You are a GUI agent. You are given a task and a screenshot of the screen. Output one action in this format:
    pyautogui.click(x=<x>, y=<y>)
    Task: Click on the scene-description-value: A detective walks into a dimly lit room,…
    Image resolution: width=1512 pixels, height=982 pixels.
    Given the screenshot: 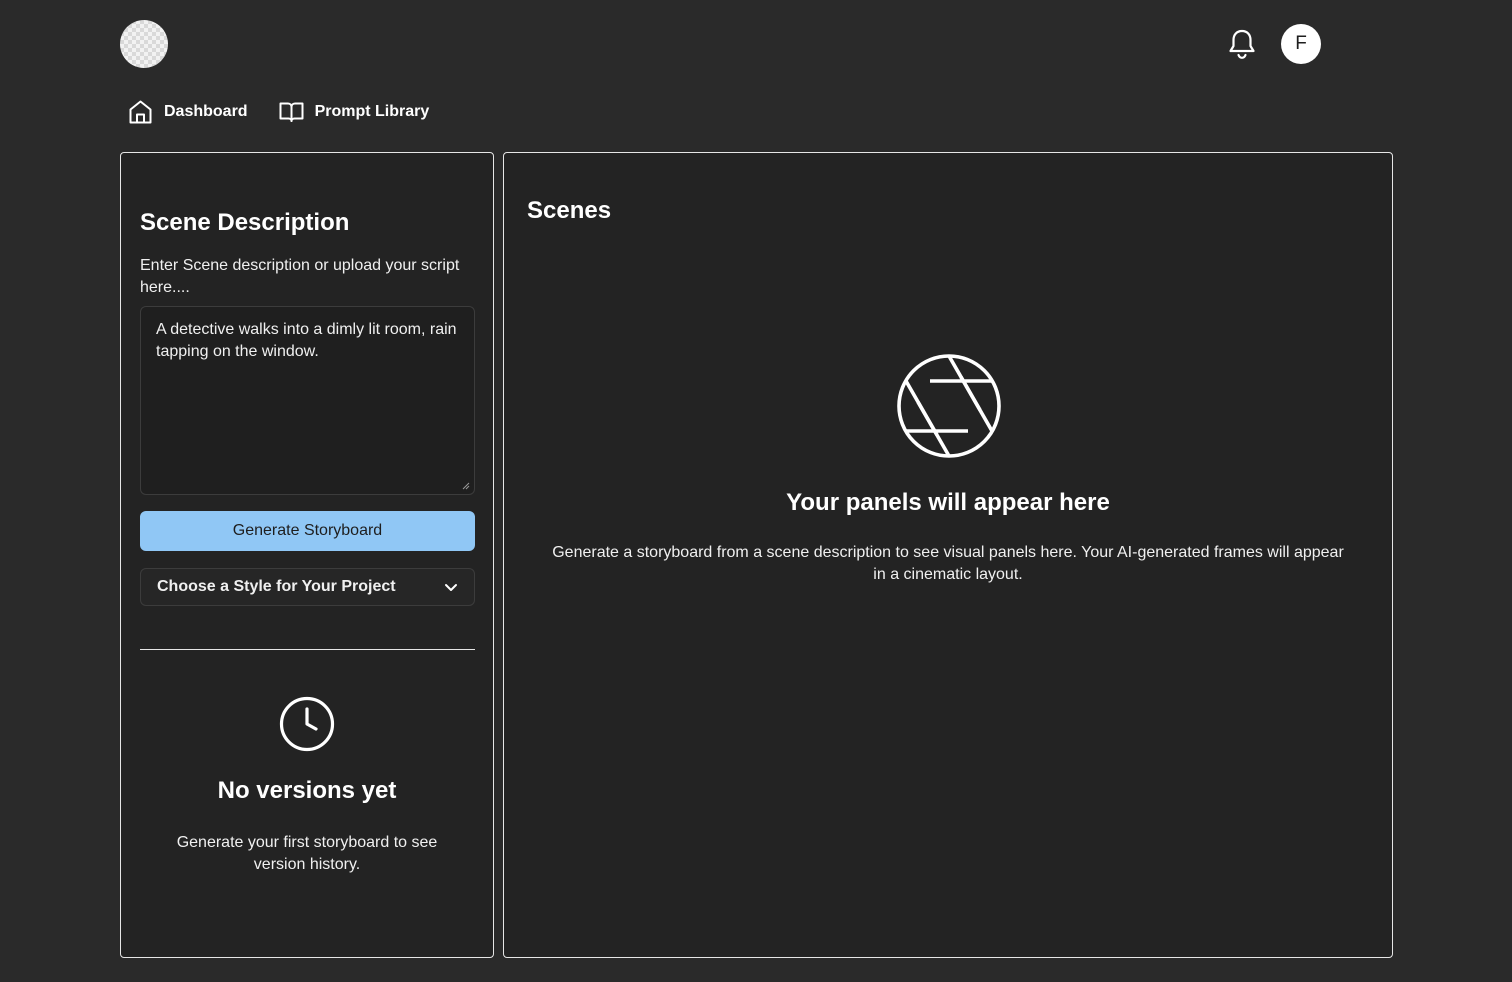 What is the action you would take?
    pyautogui.click(x=306, y=340)
    